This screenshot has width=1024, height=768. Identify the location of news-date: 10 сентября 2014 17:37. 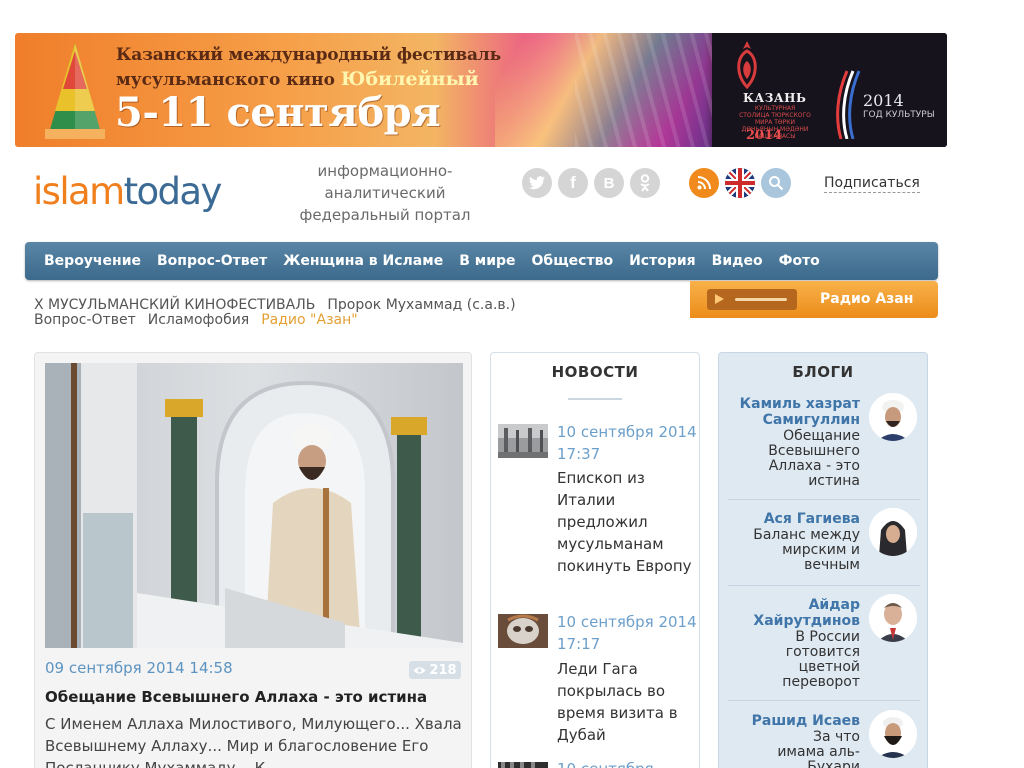
(627, 443).